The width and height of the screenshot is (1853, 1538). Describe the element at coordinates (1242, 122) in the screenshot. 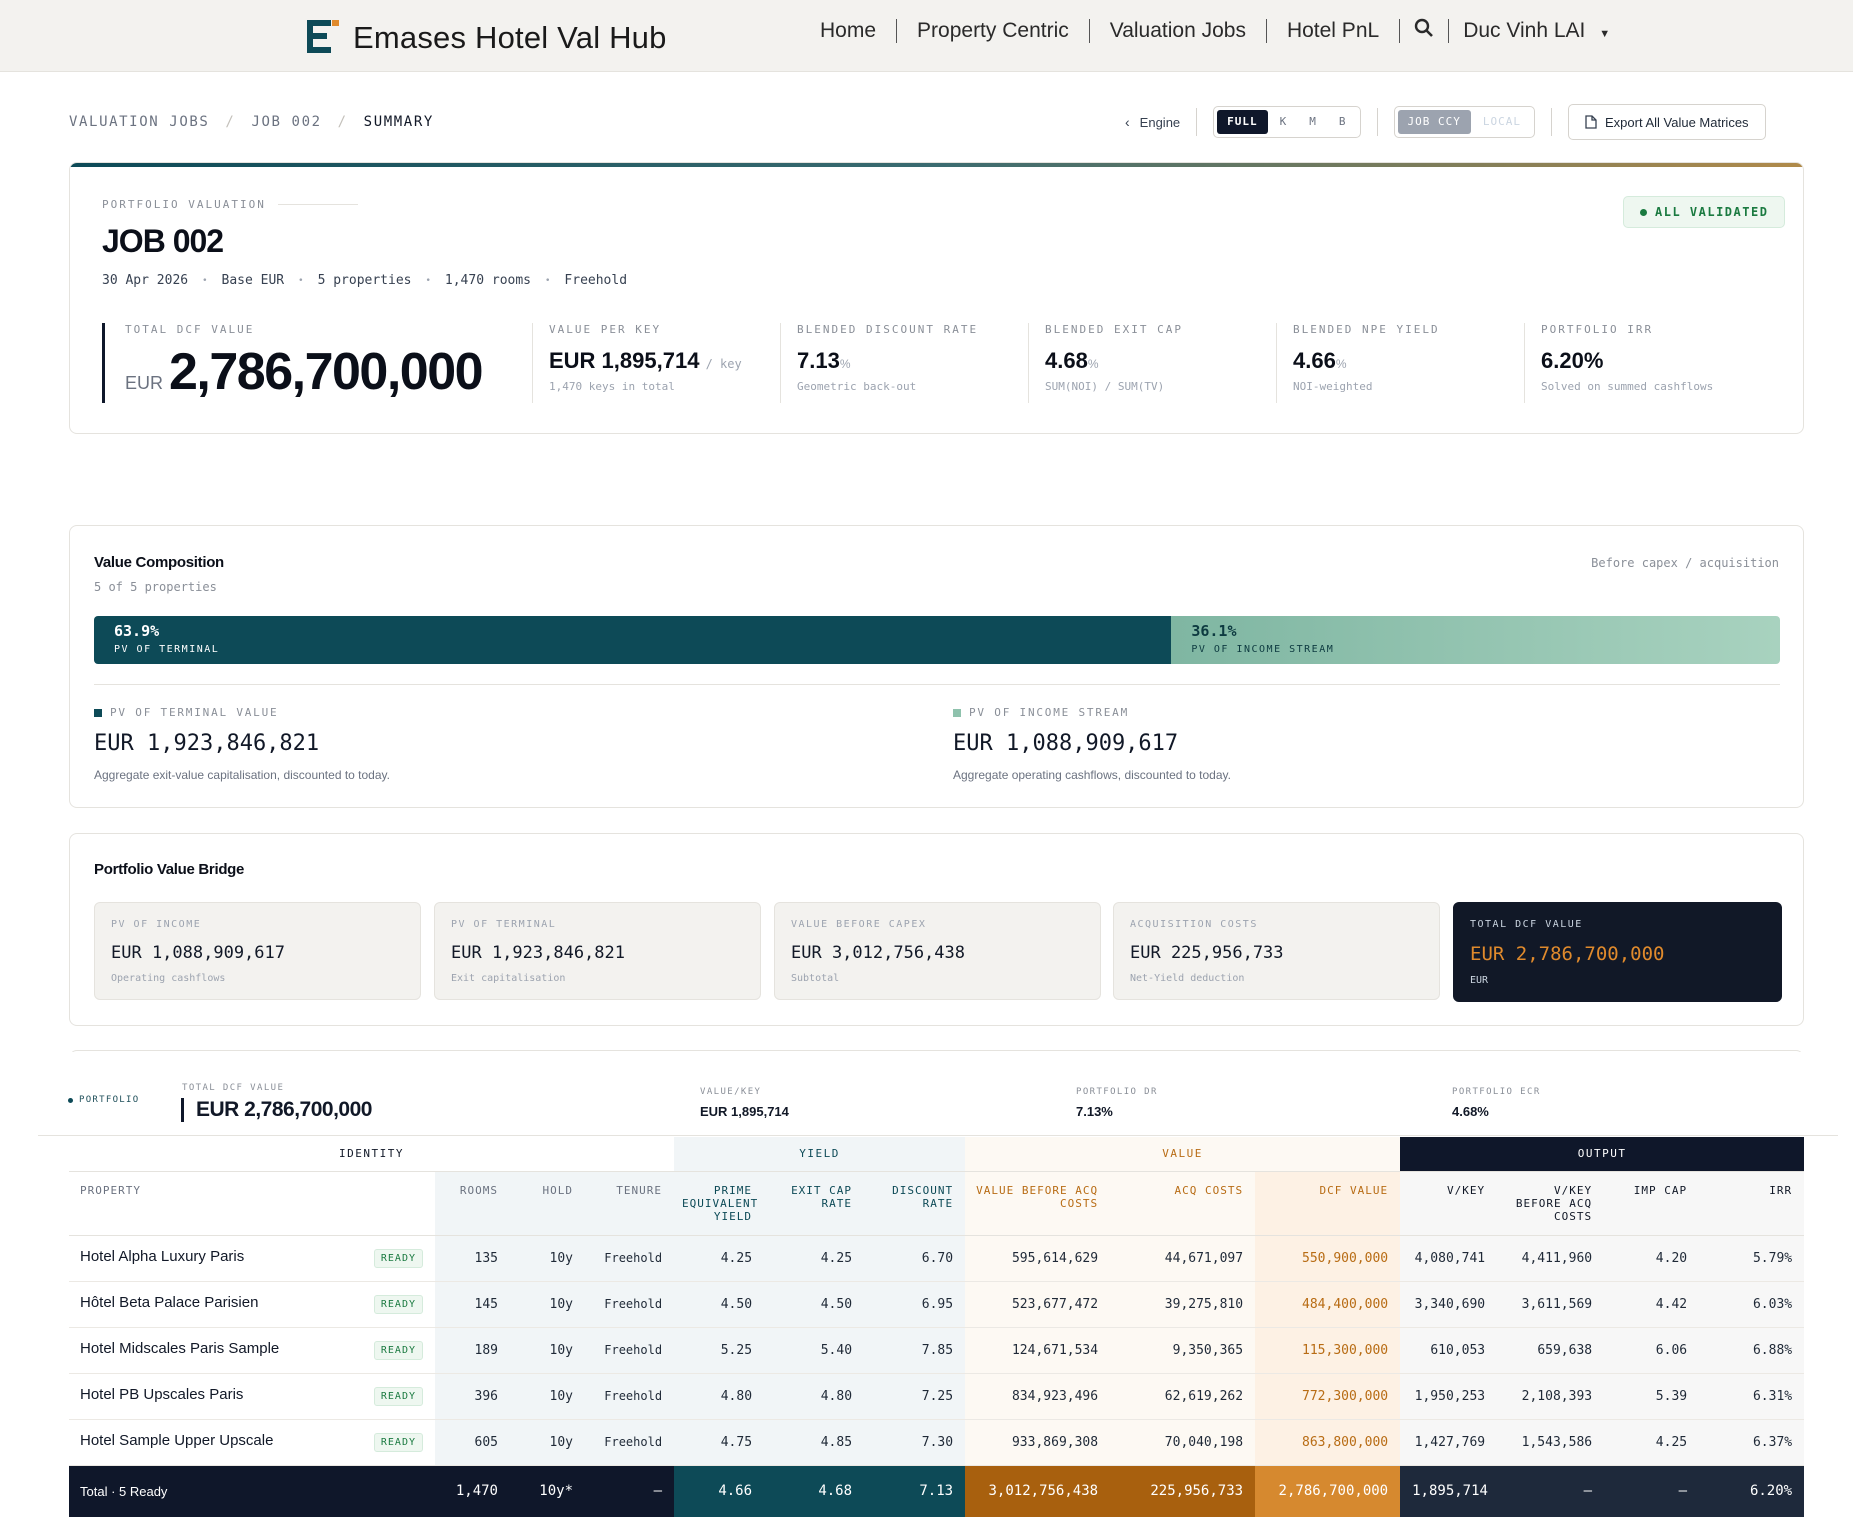

I see `scale-full: FULL` at that location.